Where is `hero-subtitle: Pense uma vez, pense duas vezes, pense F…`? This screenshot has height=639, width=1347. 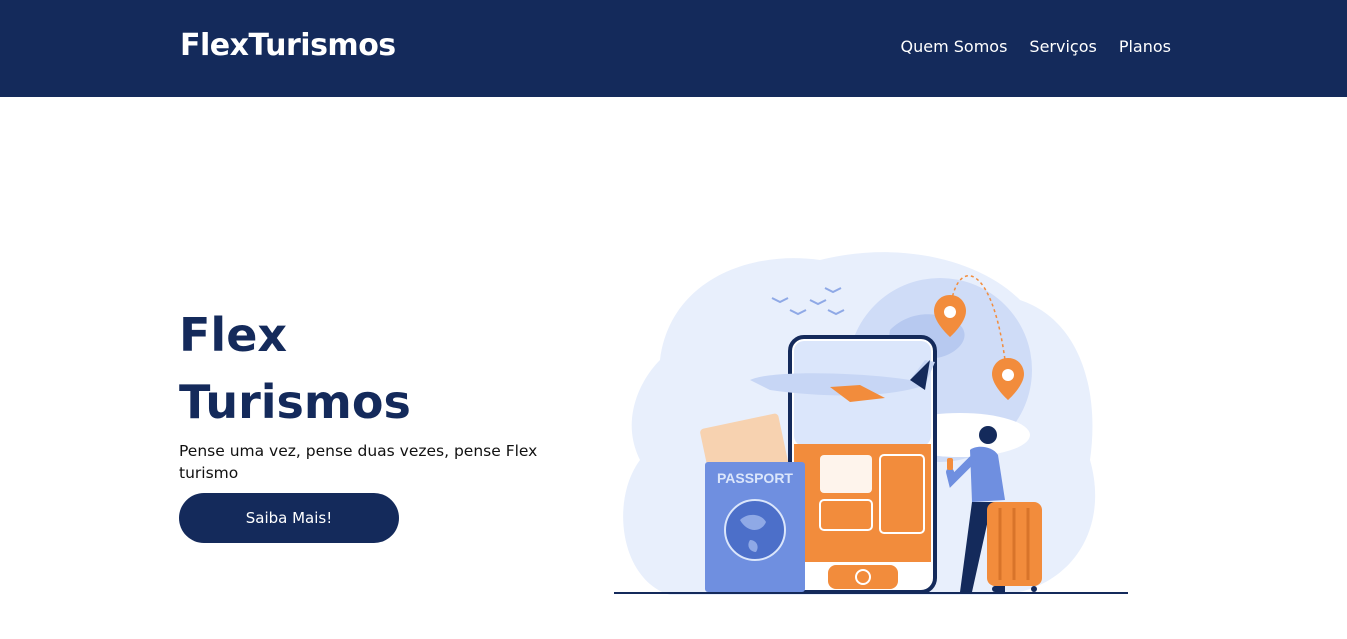 hero-subtitle: Pense uma vez, pense duas vezes, pense F… is located at coordinates (358, 462).